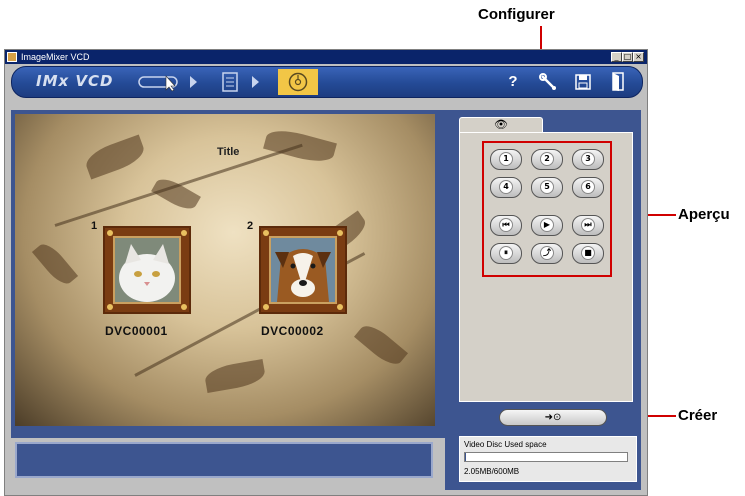  Describe the element at coordinates (516, 14) in the screenshot. I see `callout-configurer: Configurer` at that location.